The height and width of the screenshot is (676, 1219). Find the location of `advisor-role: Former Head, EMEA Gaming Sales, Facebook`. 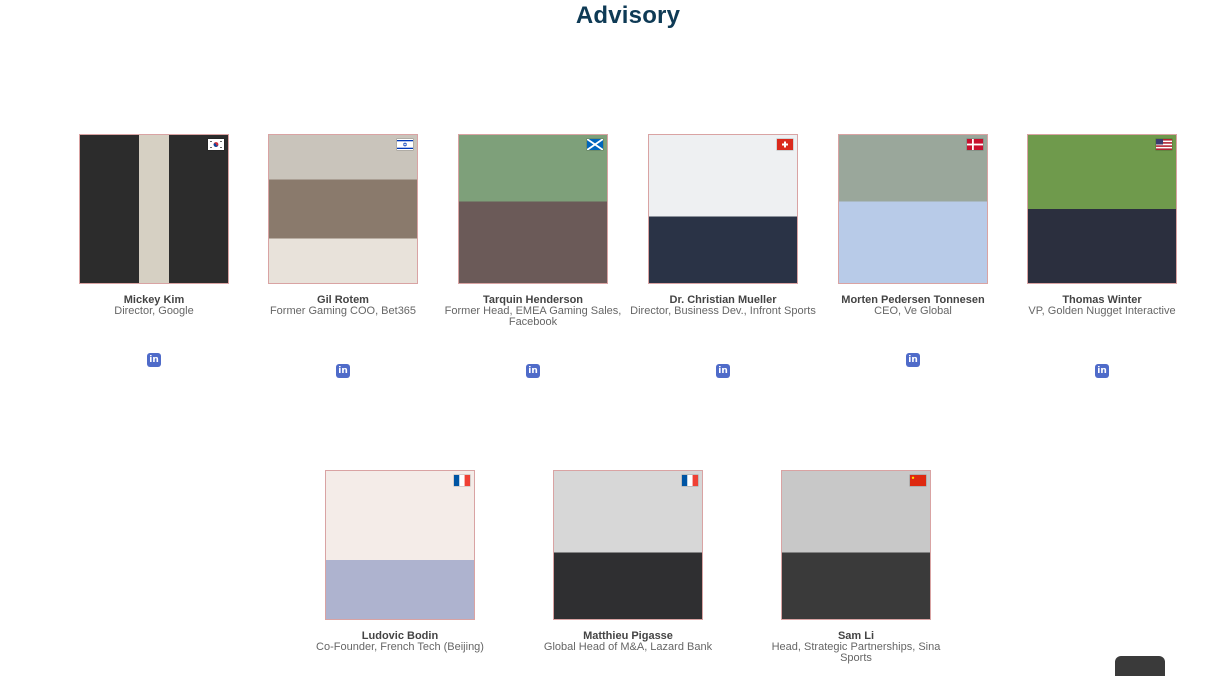

advisor-role: Former Head, EMEA Gaming Sales, Facebook is located at coordinates (533, 316).